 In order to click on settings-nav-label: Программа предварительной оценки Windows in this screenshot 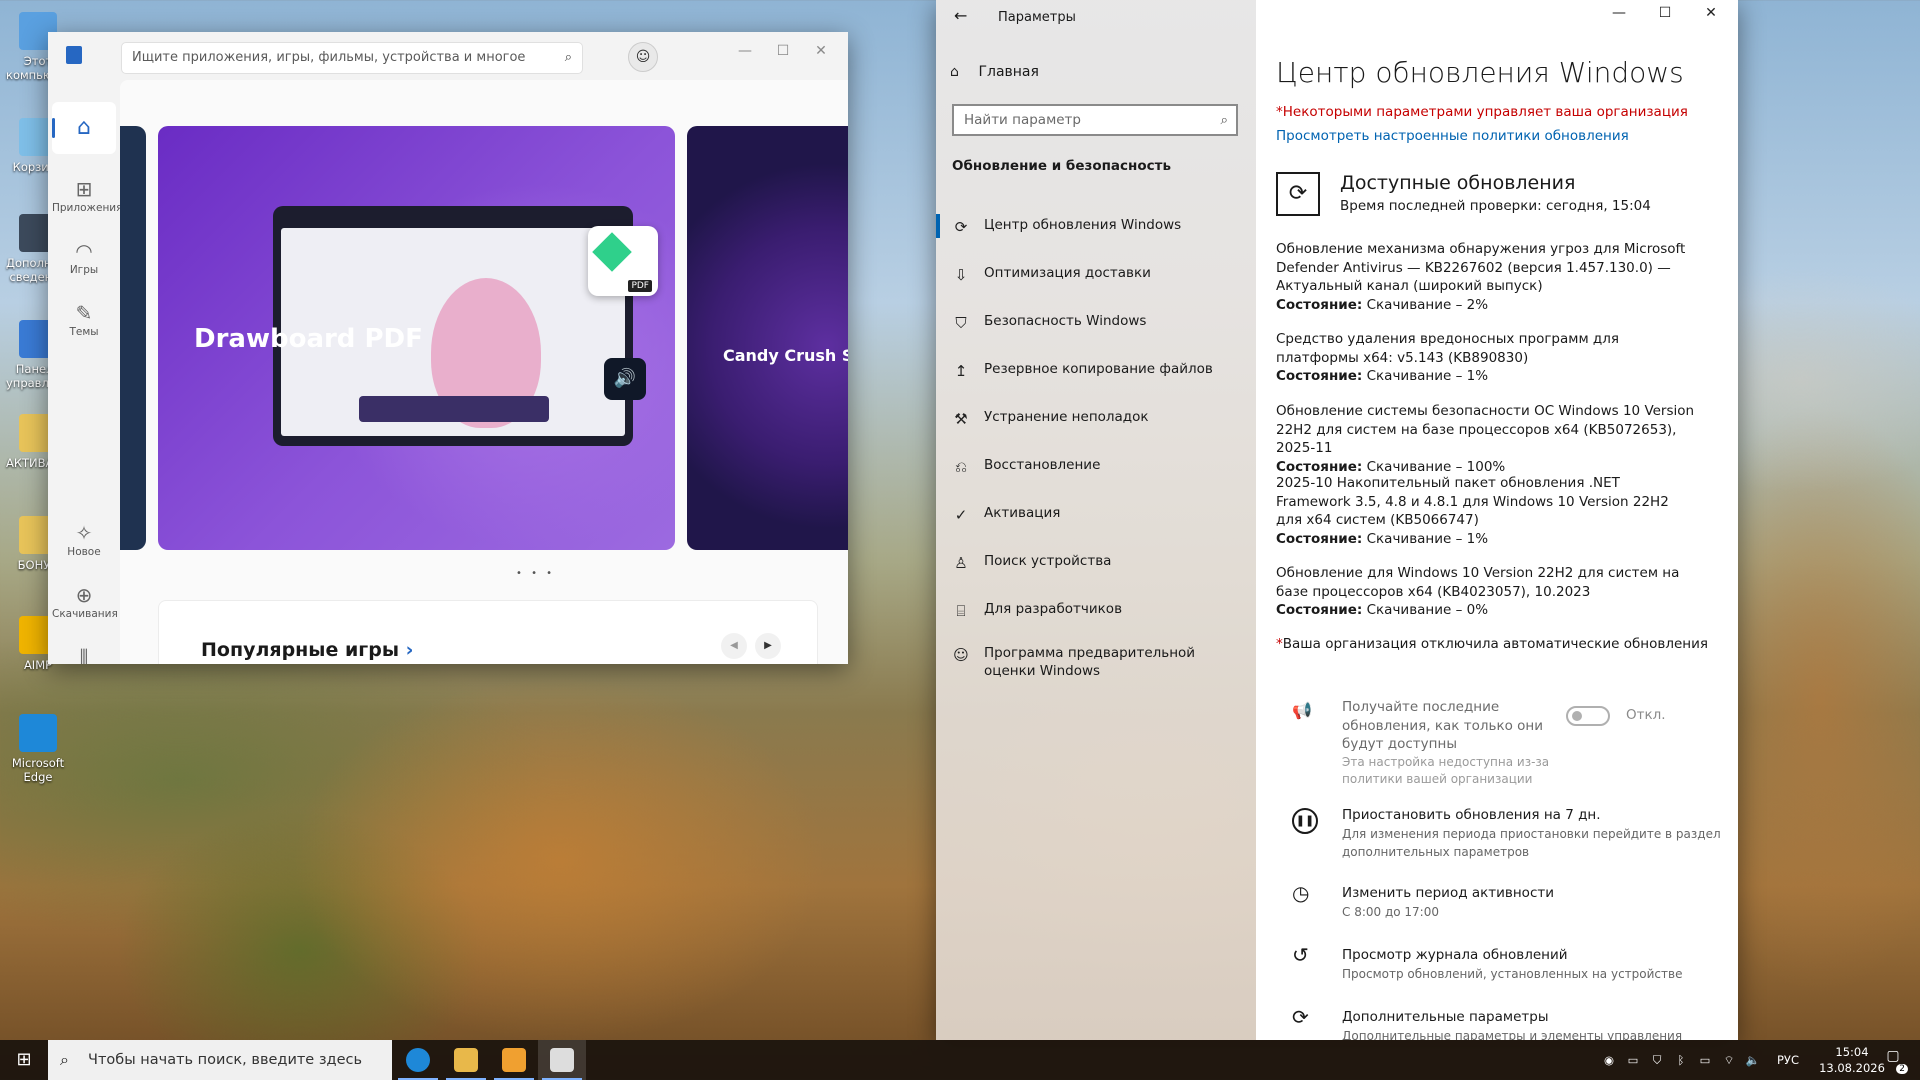, I will do `click(1090, 662)`.